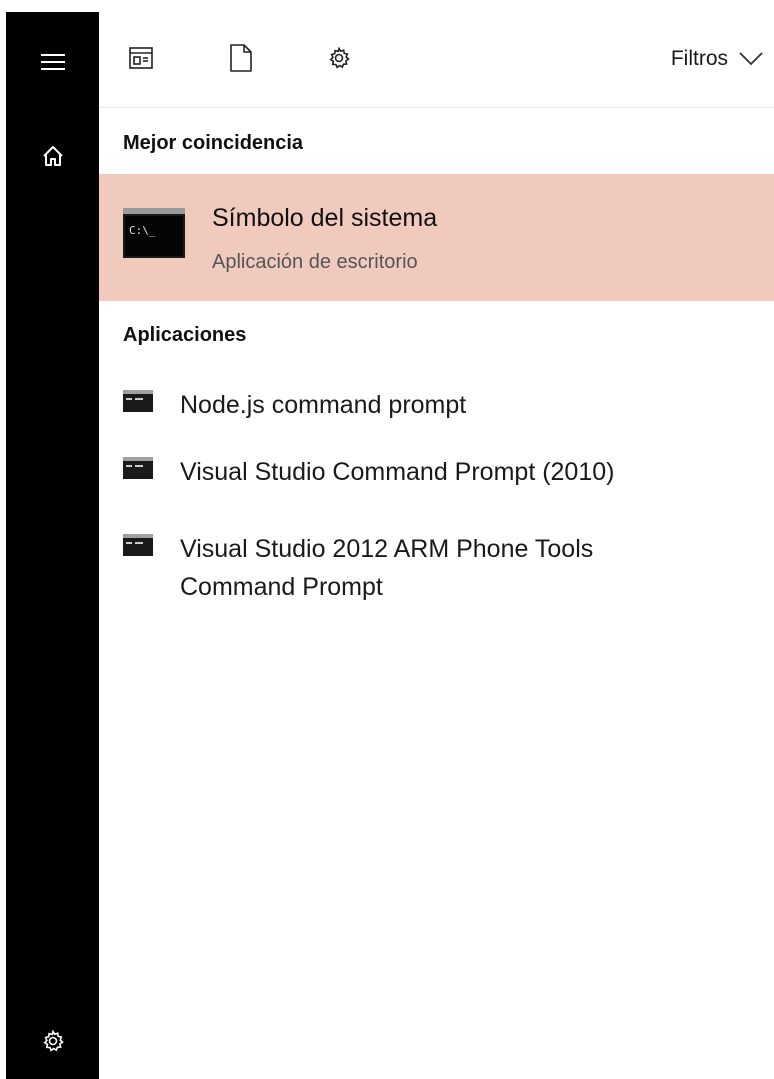 Image resolution: width=774 pixels, height=1079 pixels. What do you see at coordinates (142, 230) in the screenshot?
I see `command-prompt-icon-text: C:\_` at bounding box center [142, 230].